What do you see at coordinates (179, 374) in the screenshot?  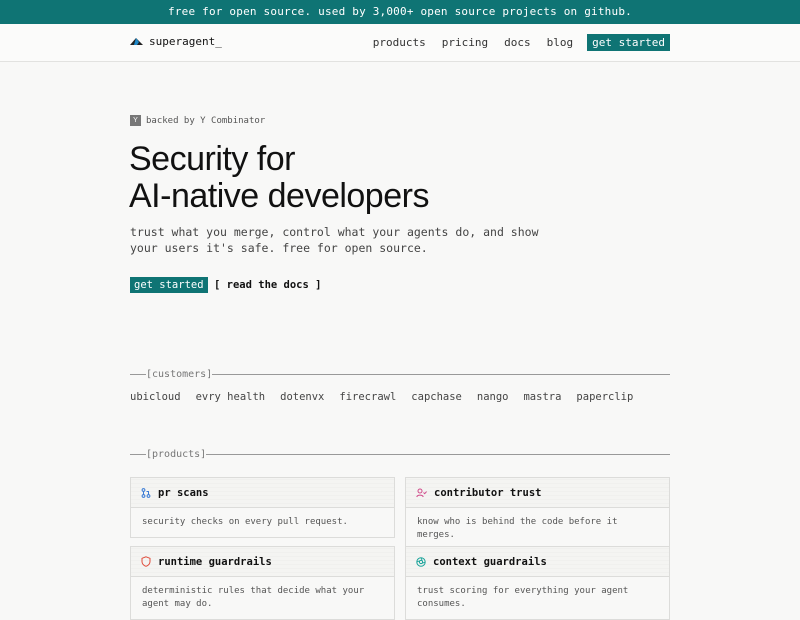 I see `customers-section-label: [customers]` at bounding box center [179, 374].